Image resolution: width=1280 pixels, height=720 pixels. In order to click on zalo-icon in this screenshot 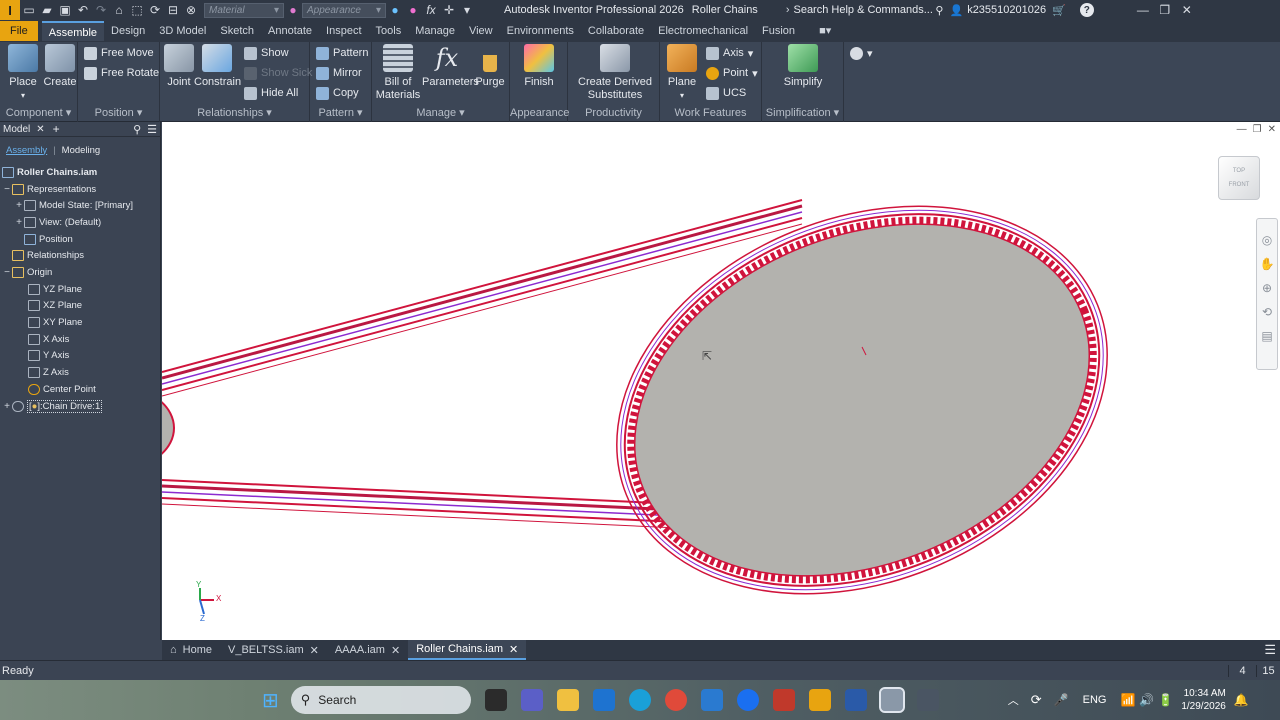, I will do `click(747, 700)`.